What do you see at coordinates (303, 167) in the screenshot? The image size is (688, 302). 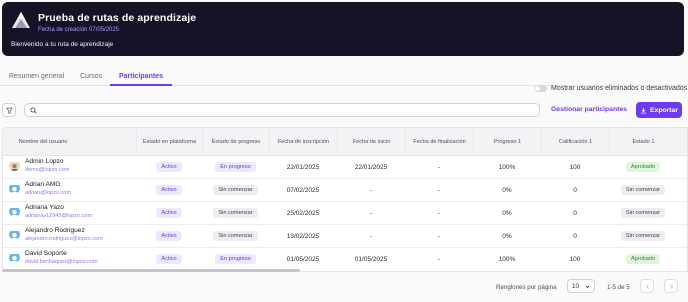 I see `enrollment-date: 22/01/2025` at bounding box center [303, 167].